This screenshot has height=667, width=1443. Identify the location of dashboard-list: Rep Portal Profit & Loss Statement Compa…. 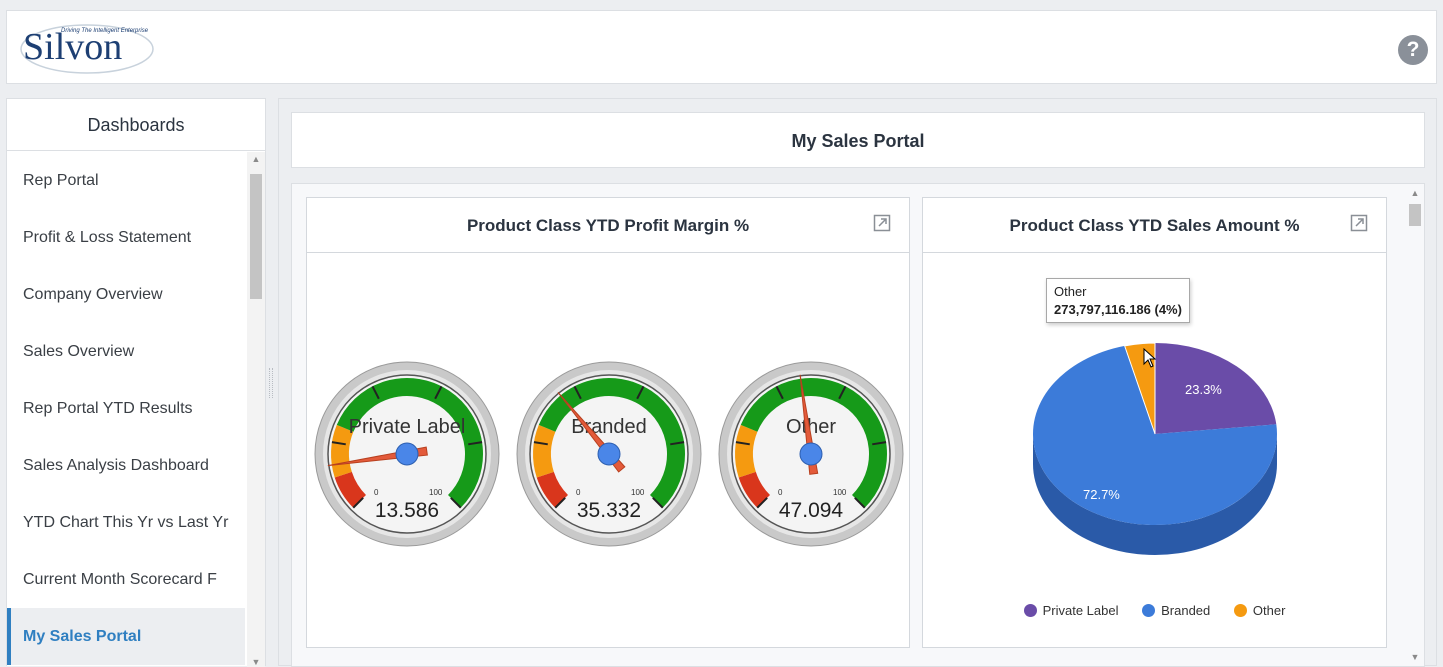
(126, 408).